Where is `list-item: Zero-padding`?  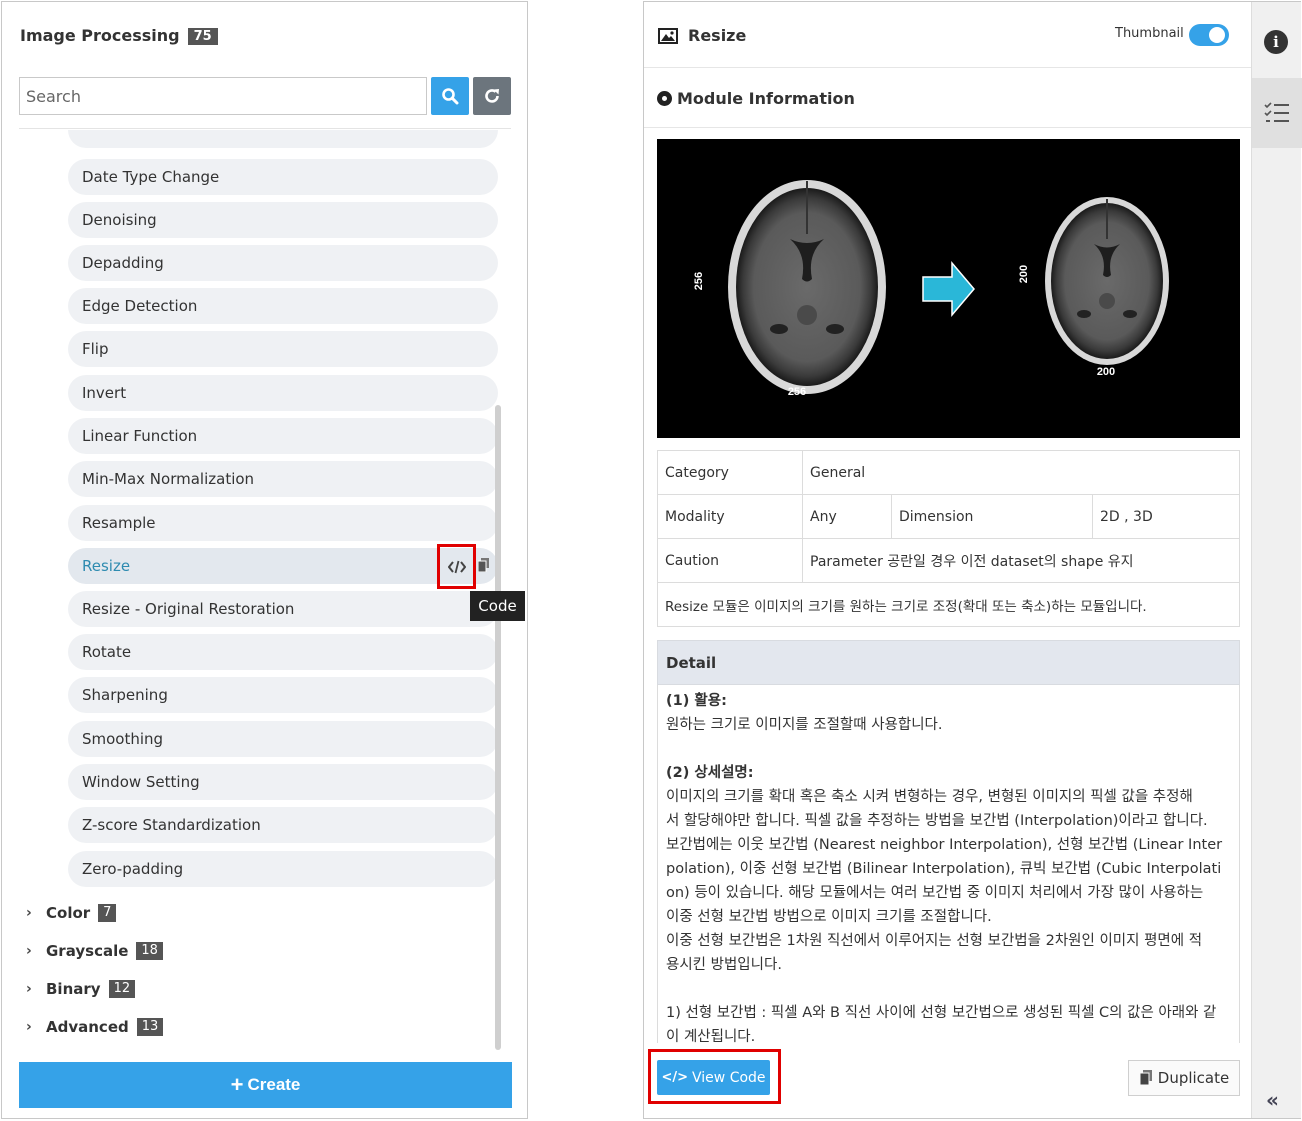
list-item: Zero-padding is located at coordinates (283, 869).